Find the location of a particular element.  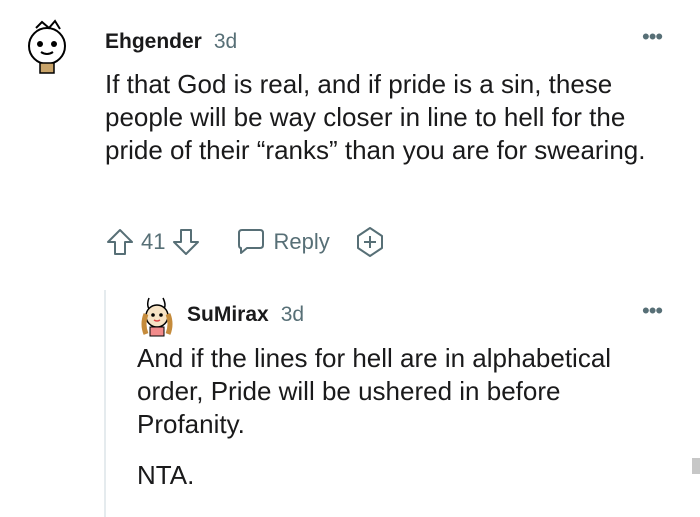

thread-line is located at coordinates (105, 403).